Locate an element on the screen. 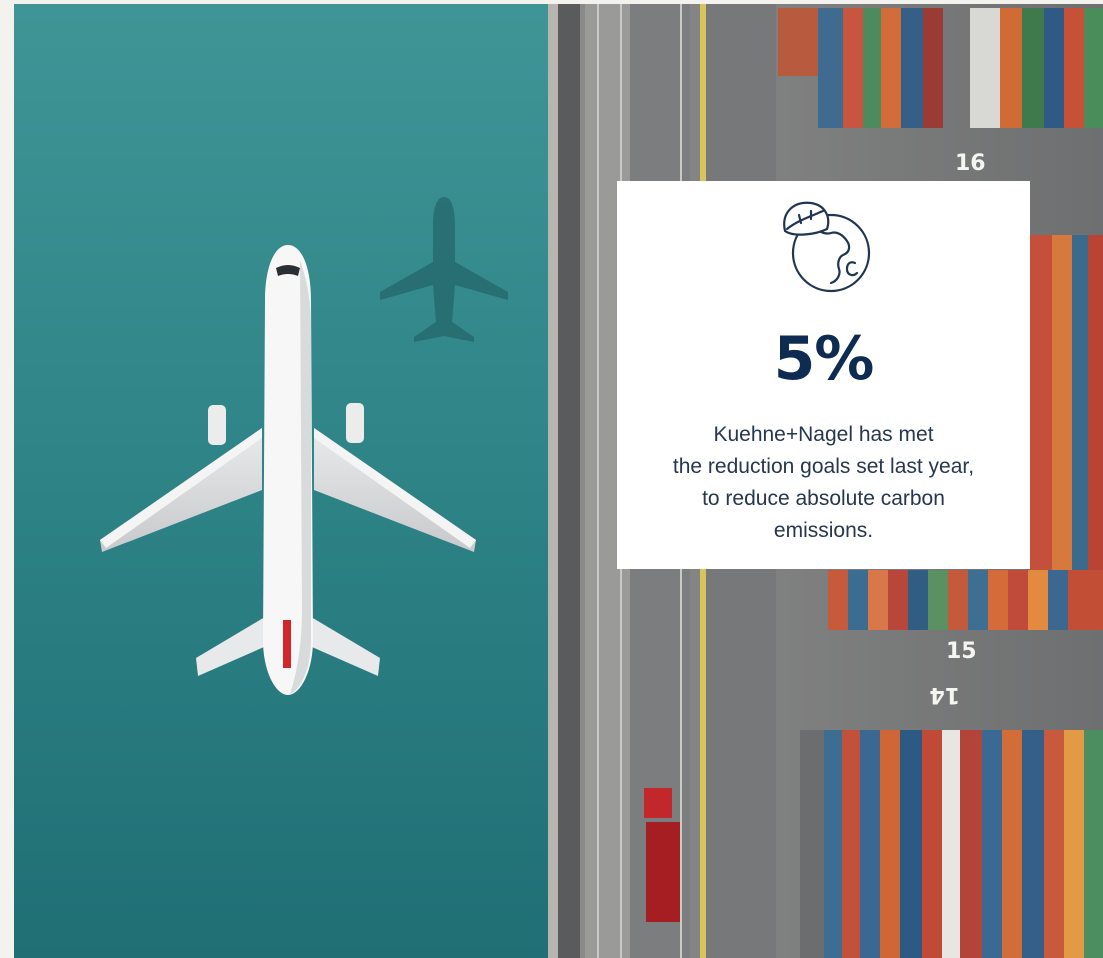  berth-label-14: 14 is located at coordinates (944, 694).